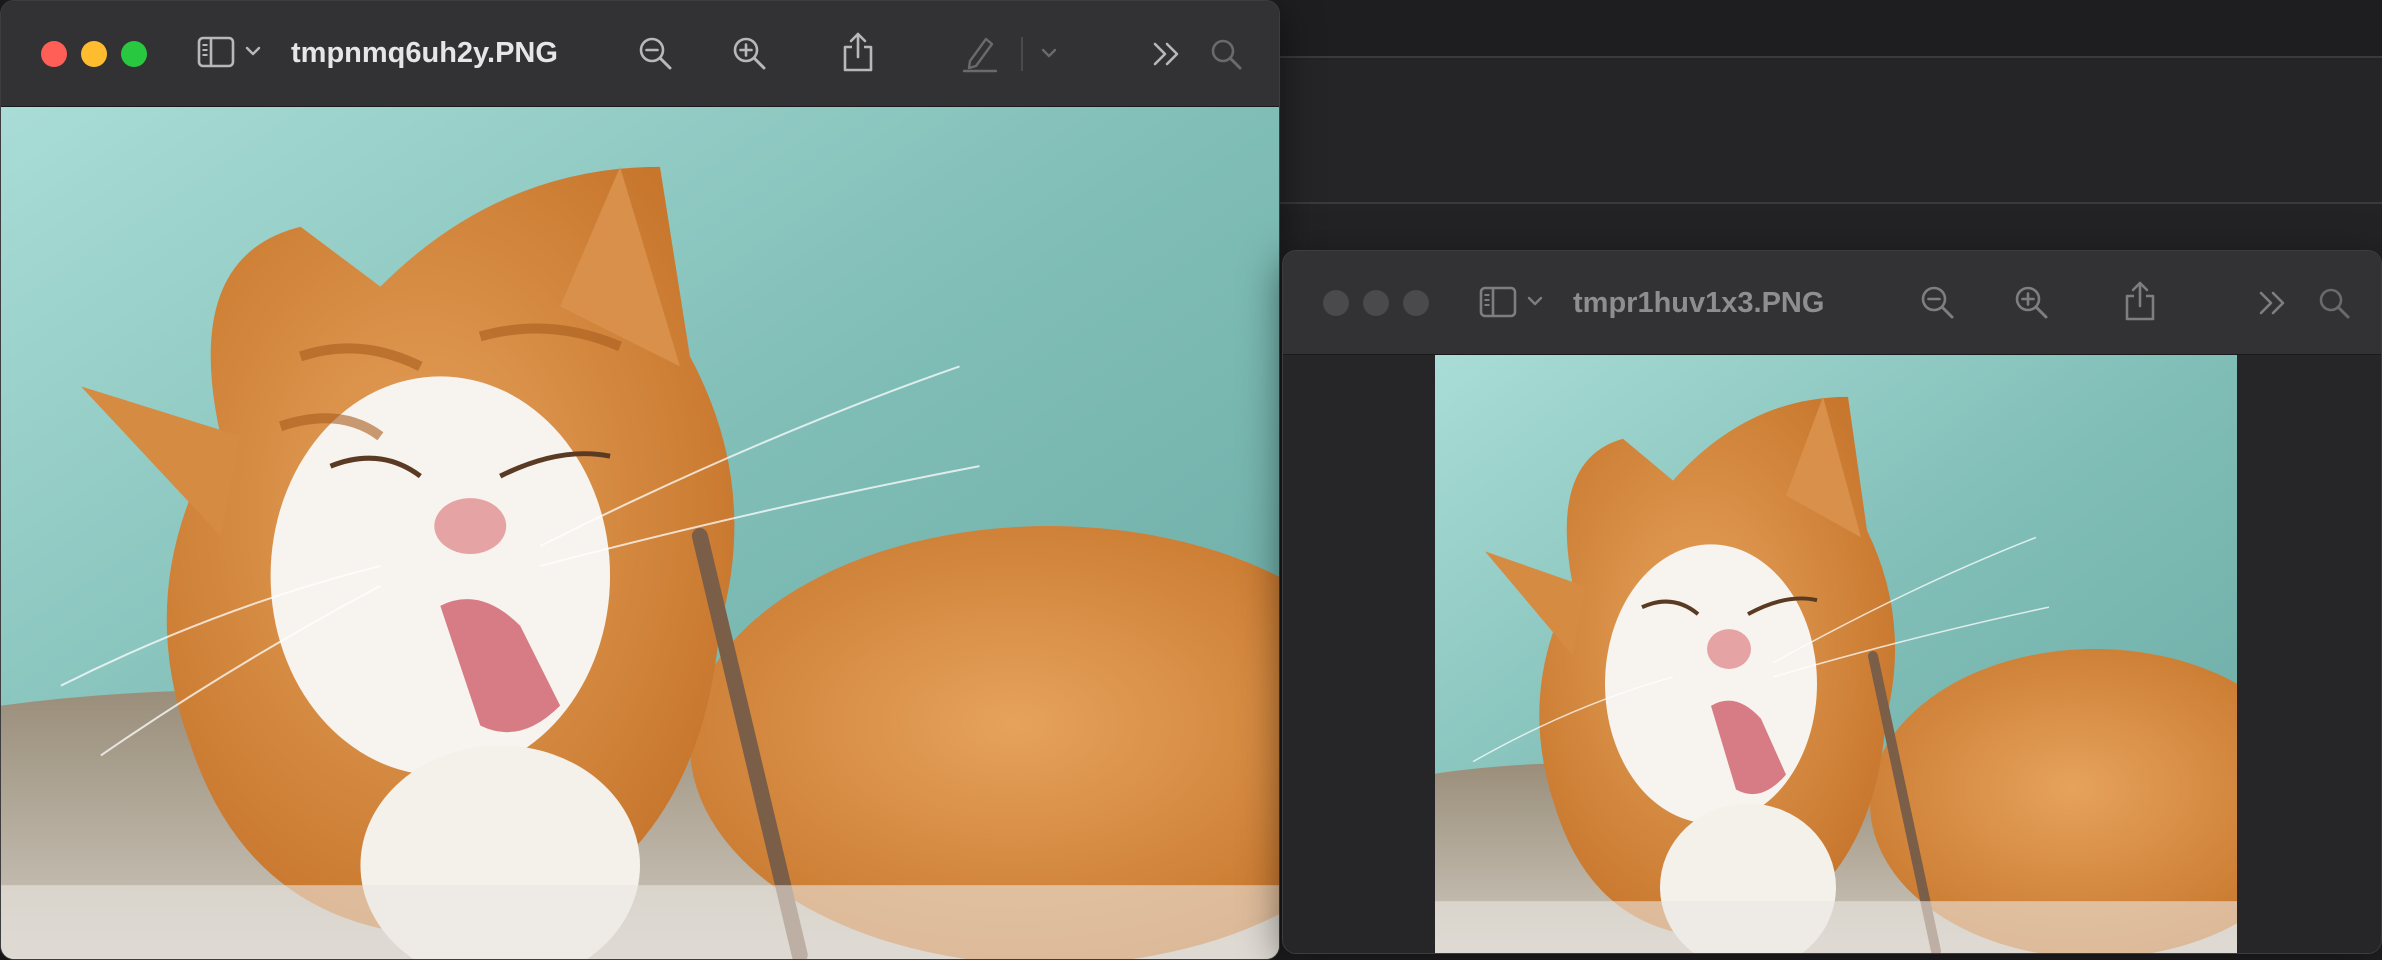 Image resolution: width=2382 pixels, height=960 pixels. What do you see at coordinates (1022, 54) in the screenshot?
I see `toolbar-separator` at bounding box center [1022, 54].